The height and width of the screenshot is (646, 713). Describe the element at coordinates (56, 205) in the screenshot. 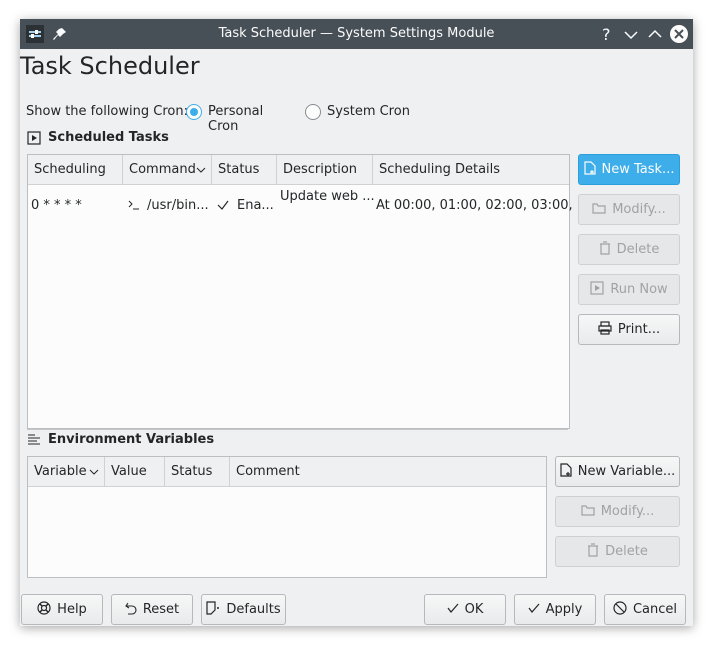

I see `cell-scheduling: 0 * * * *` at that location.